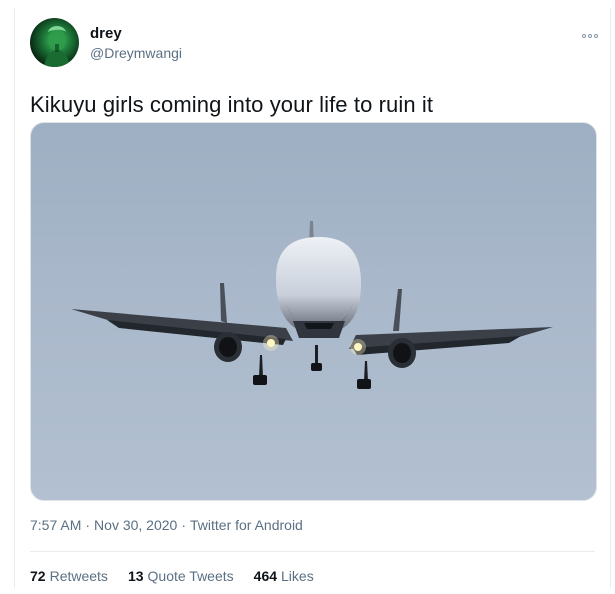  I want to click on retweets-label: Retweets, so click(78, 576).